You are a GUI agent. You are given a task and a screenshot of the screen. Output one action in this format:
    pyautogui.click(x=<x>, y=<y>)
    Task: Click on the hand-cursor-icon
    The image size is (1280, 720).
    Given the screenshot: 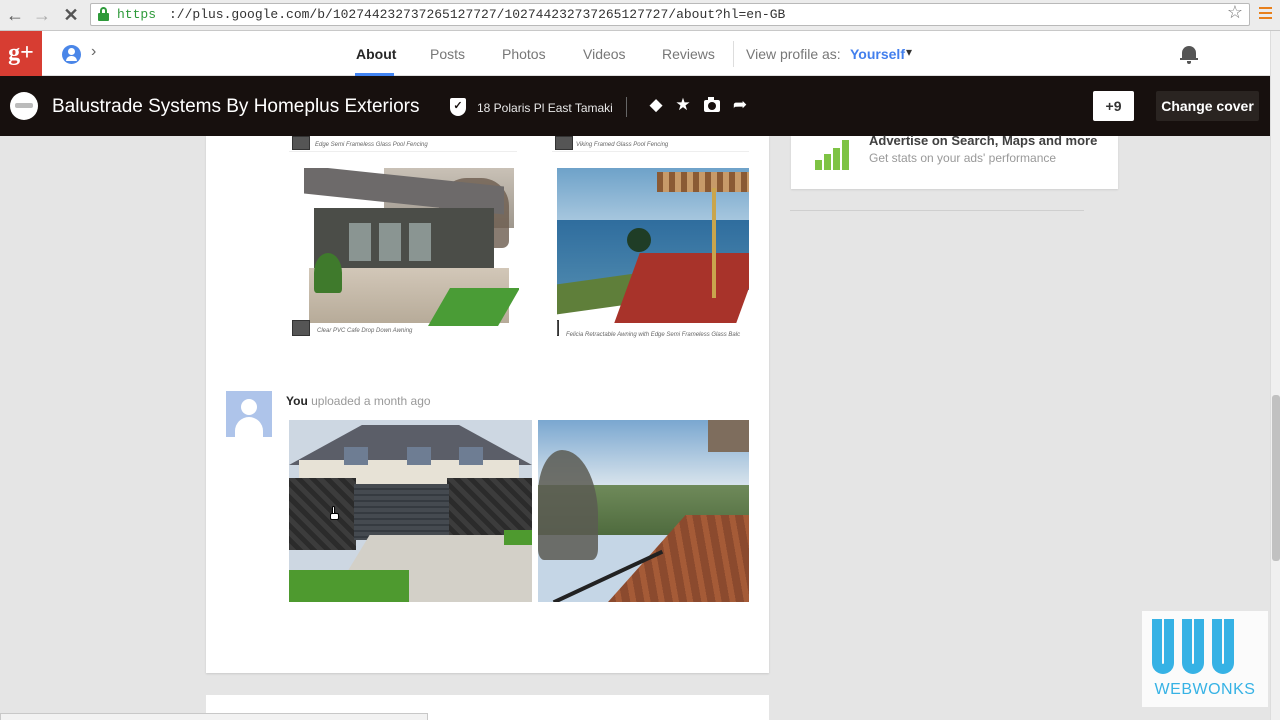 What is the action you would take?
    pyautogui.click(x=334, y=513)
    